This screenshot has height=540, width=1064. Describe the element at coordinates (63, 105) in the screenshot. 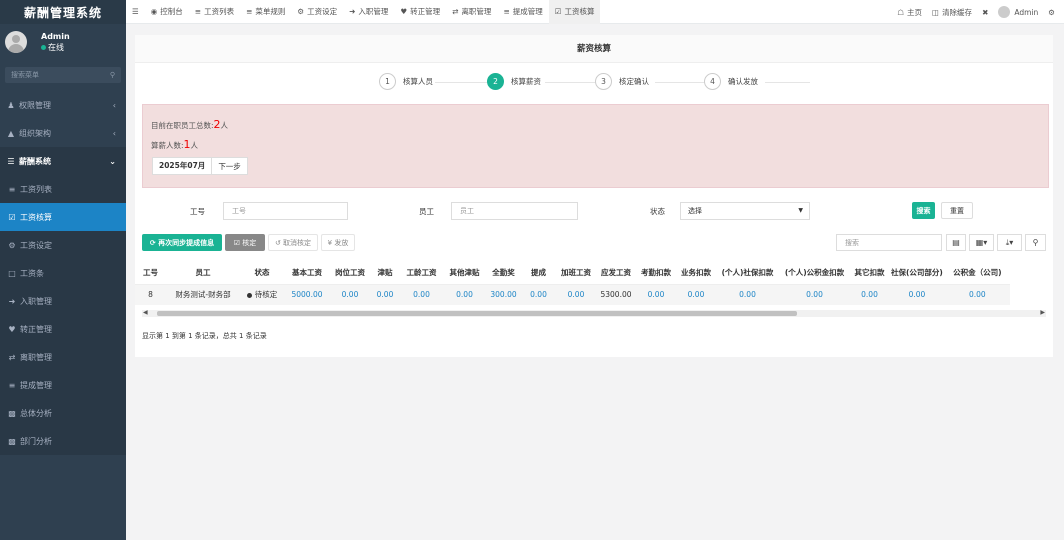

I see `sidebar-item-permission: ♟ 权限管理 ‹` at that location.